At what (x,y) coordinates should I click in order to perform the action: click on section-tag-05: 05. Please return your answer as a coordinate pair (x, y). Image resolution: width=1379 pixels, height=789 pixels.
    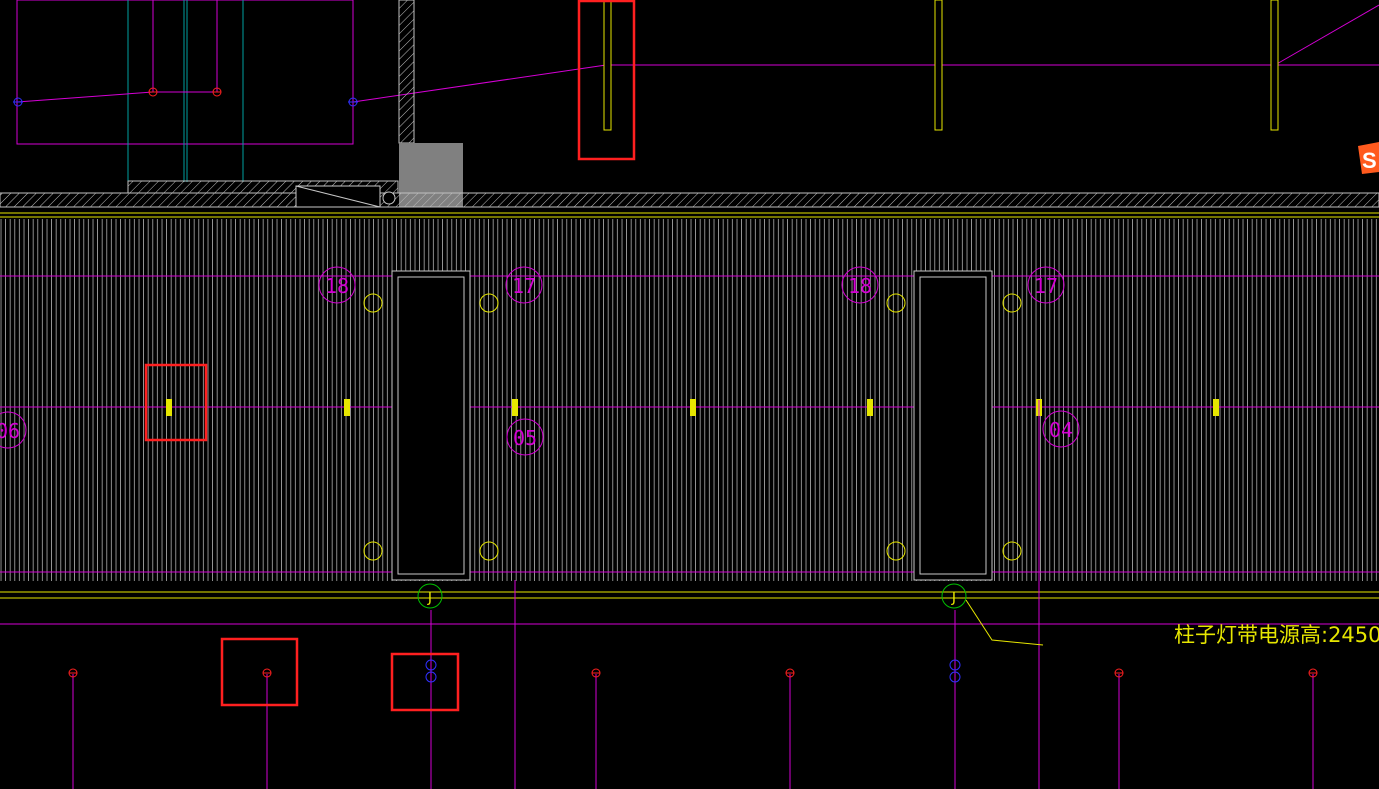
    Looking at the image, I should click on (525, 438).